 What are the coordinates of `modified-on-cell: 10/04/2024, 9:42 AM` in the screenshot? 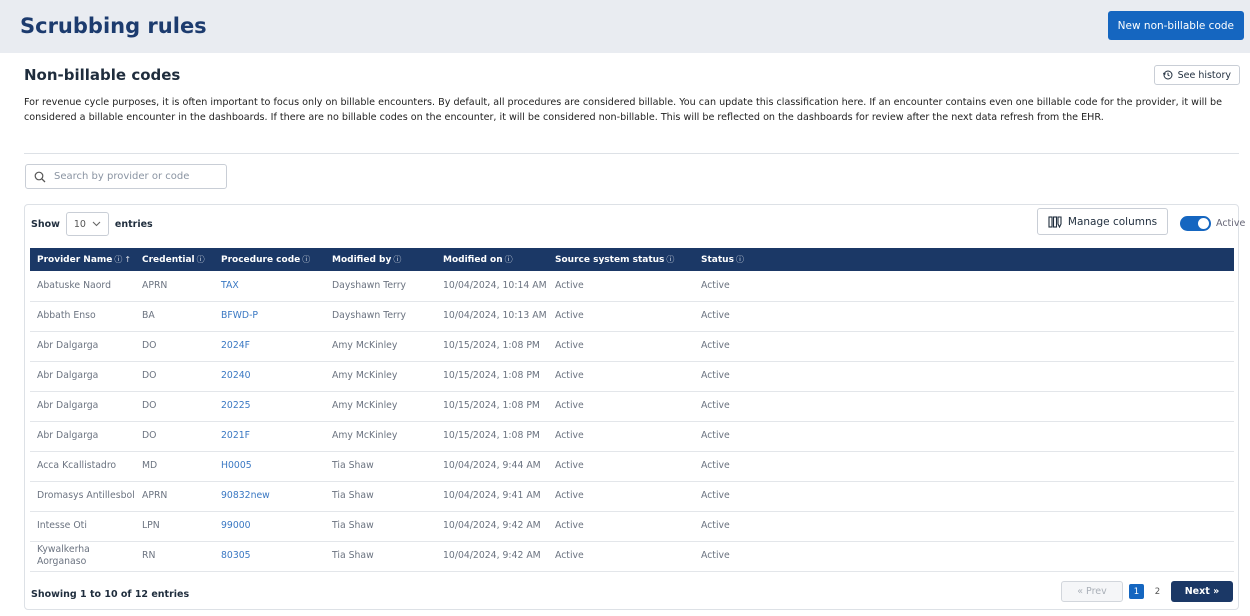 It's located at (492, 525).